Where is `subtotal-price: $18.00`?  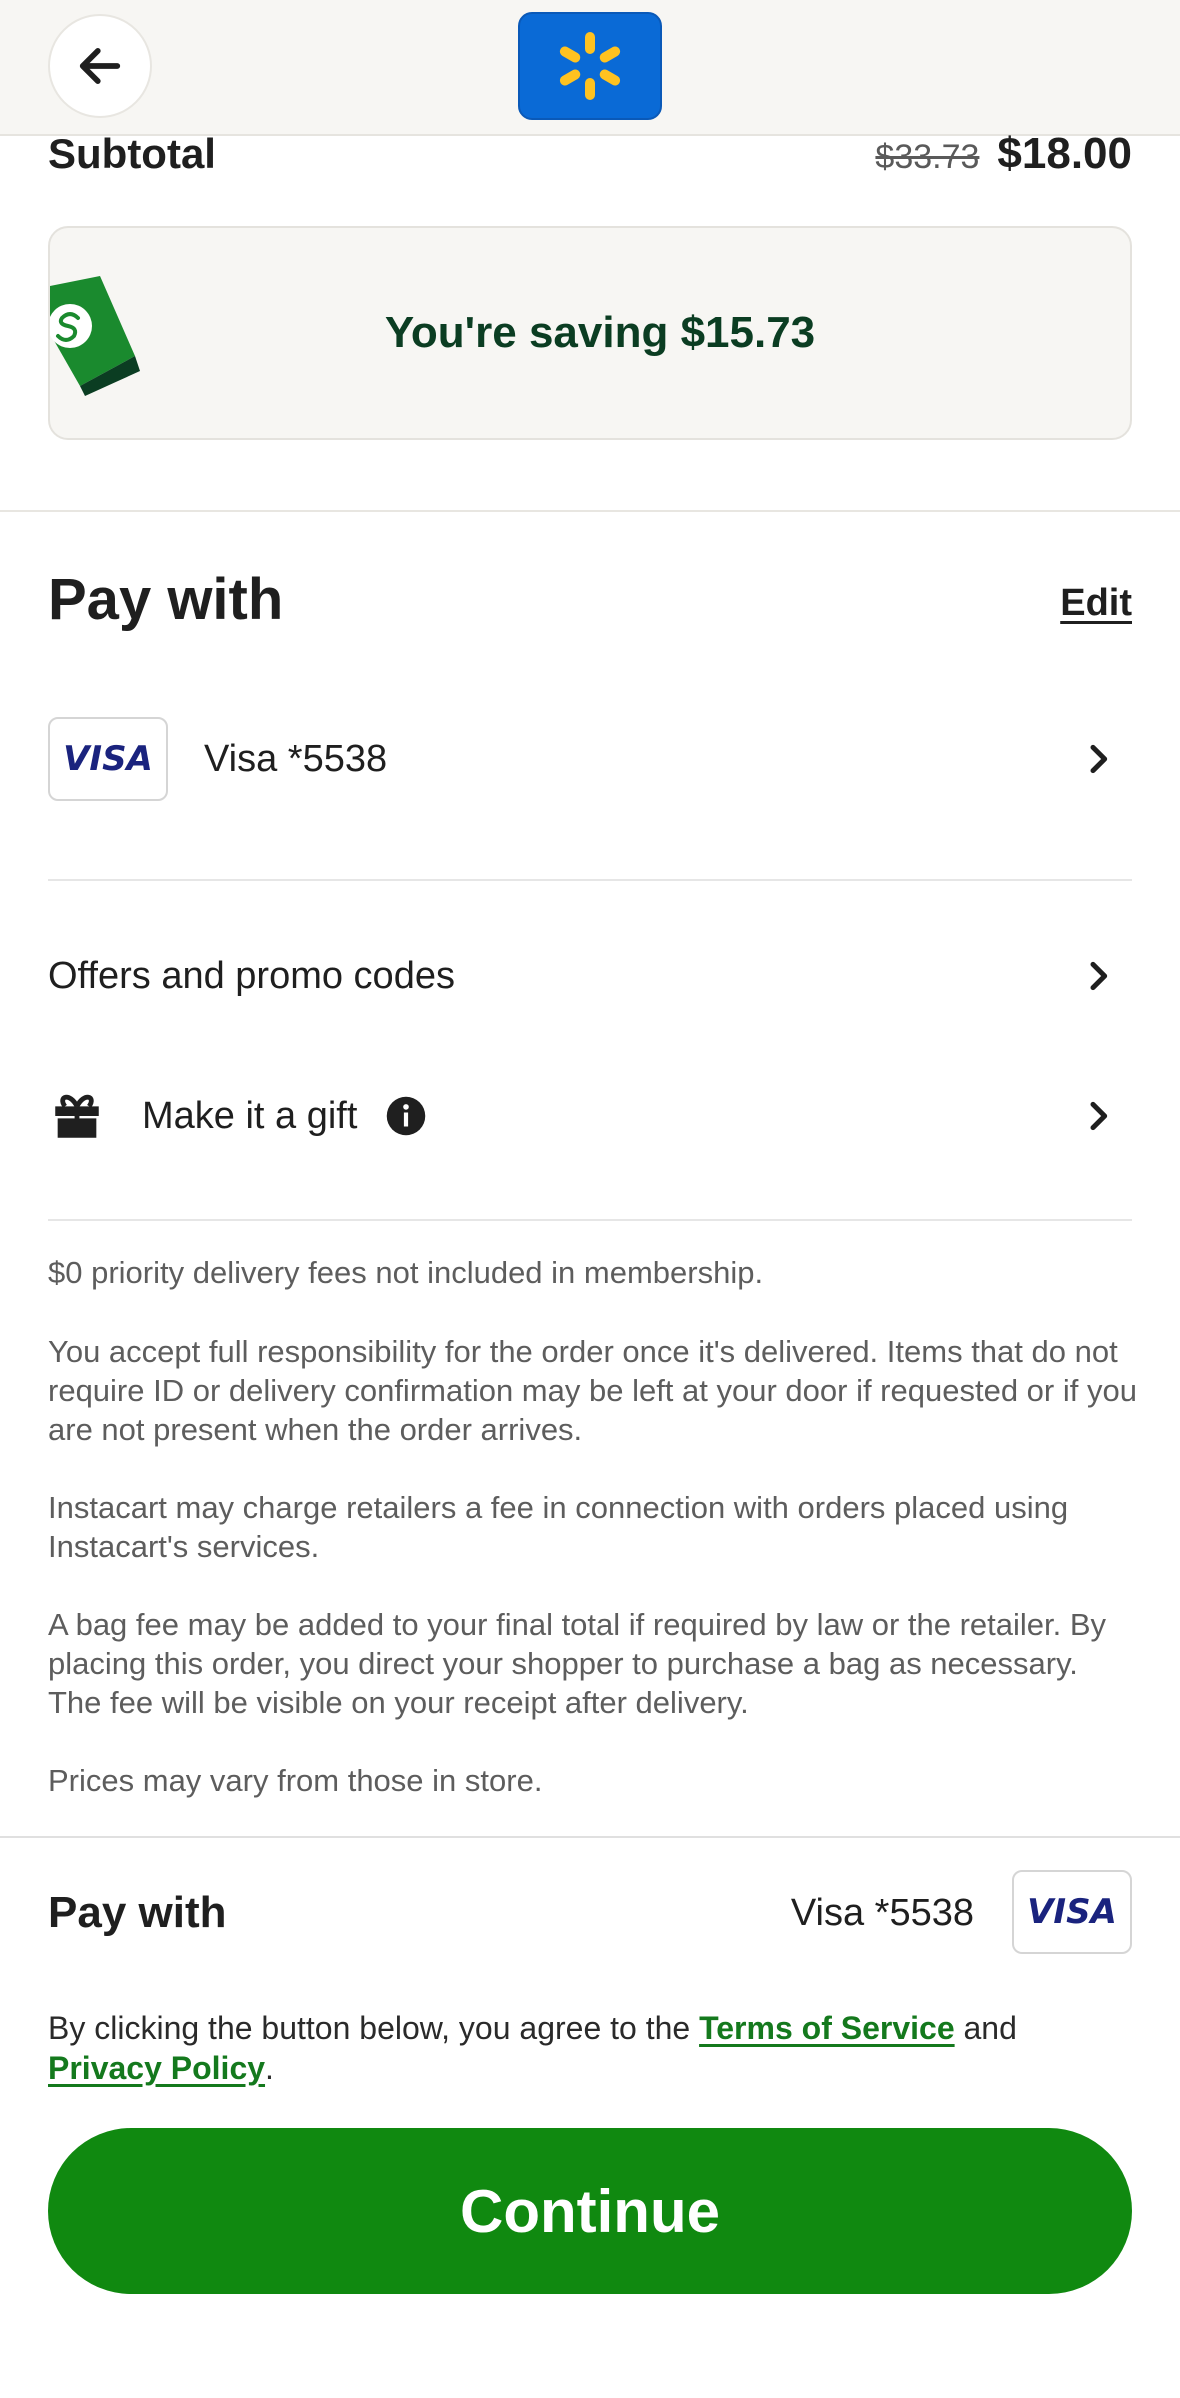 subtotal-price: $18.00 is located at coordinates (1064, 153).